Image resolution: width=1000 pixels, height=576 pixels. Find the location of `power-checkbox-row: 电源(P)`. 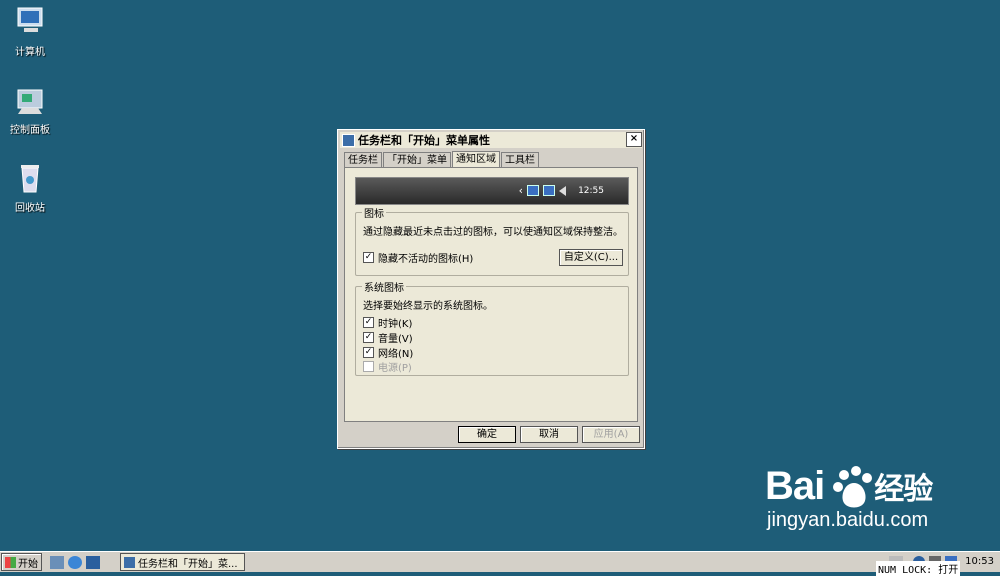

power-checkbox-row: 电源(P) is located at coordinates (387, 366).